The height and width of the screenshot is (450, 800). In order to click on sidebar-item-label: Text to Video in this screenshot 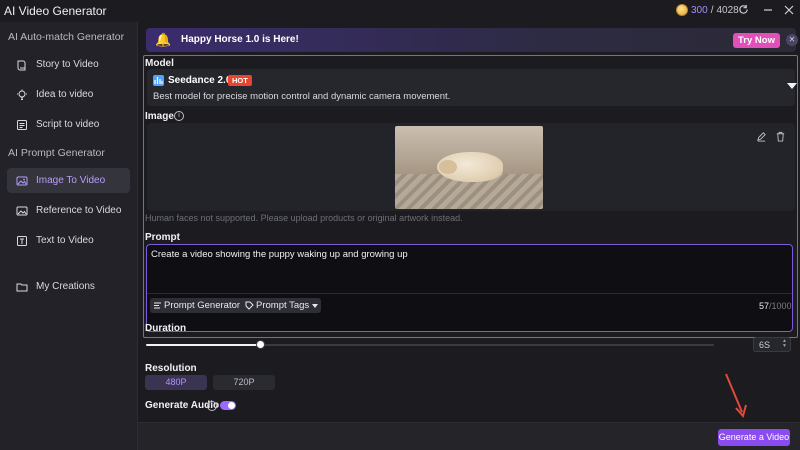, I will do `click(65, 240)`.